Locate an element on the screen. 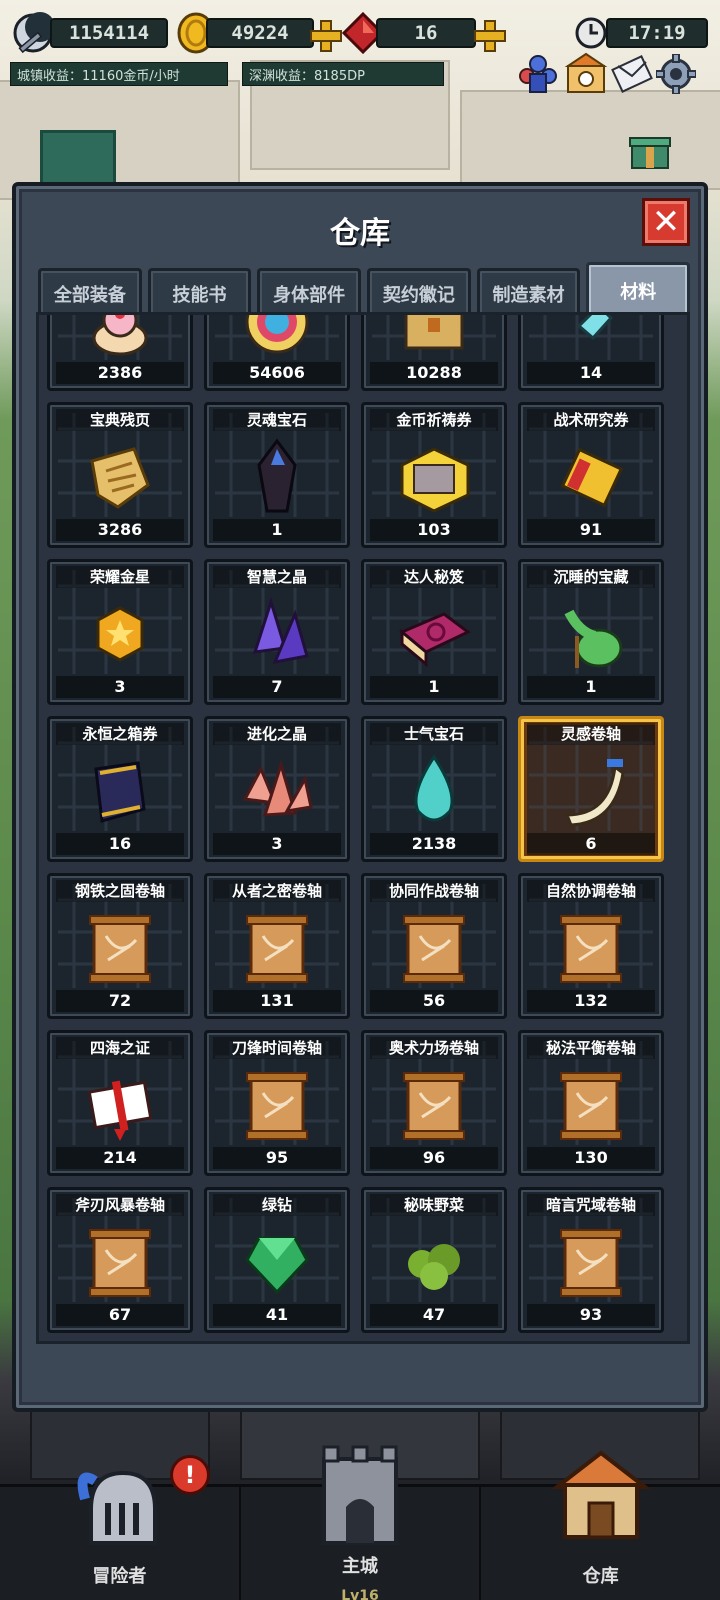 Image resolution: width=720 pixels, height=1600 pixels. item-slot: 斧刃风暴卷轴 67 is located at coordinates (120, 1260).